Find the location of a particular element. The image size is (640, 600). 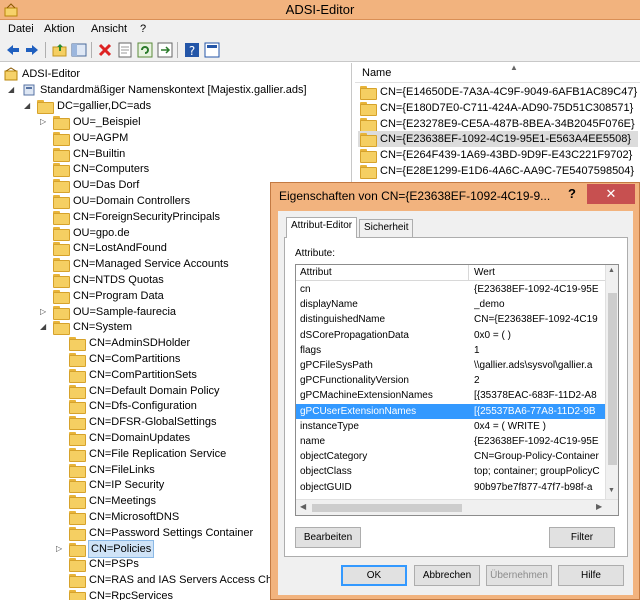

cancel-button: Abbrechen is located at coordinates (447, 575).